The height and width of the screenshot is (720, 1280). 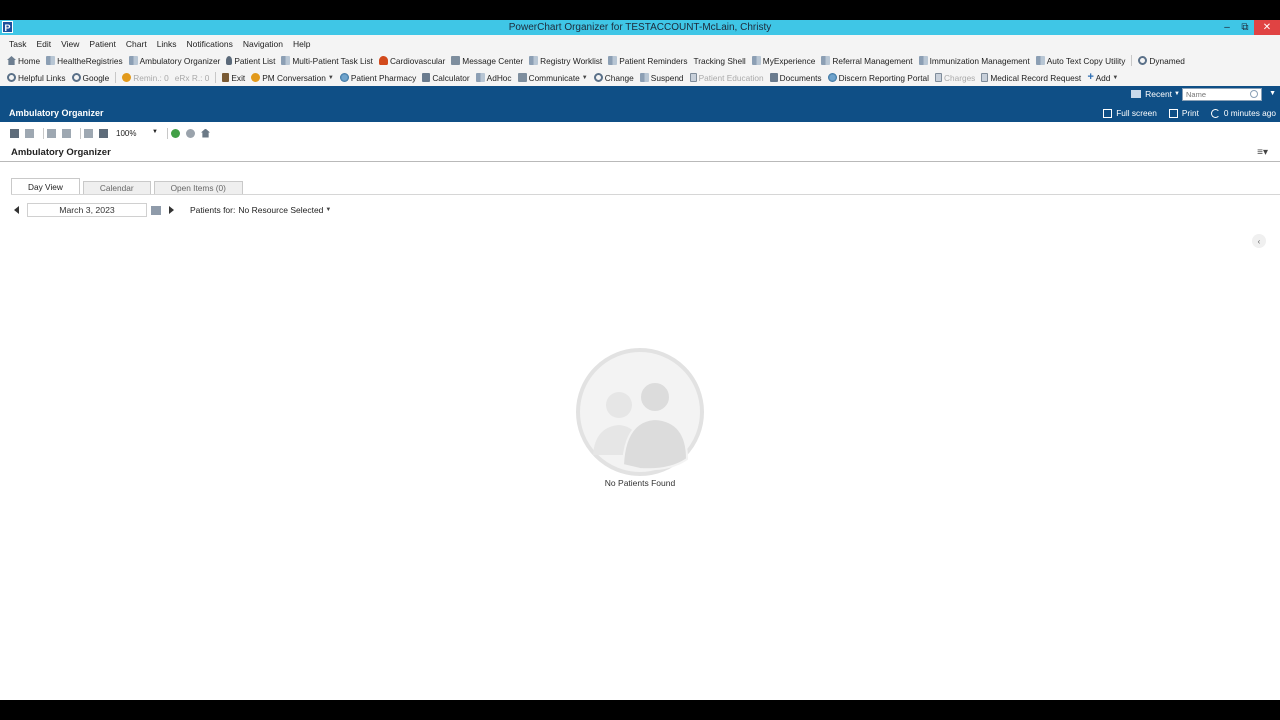 What do you see at coordinates (487, 61) in the screenshot?
I see `toolbar-message-center: Message Center` at bounding box center [487, 61].